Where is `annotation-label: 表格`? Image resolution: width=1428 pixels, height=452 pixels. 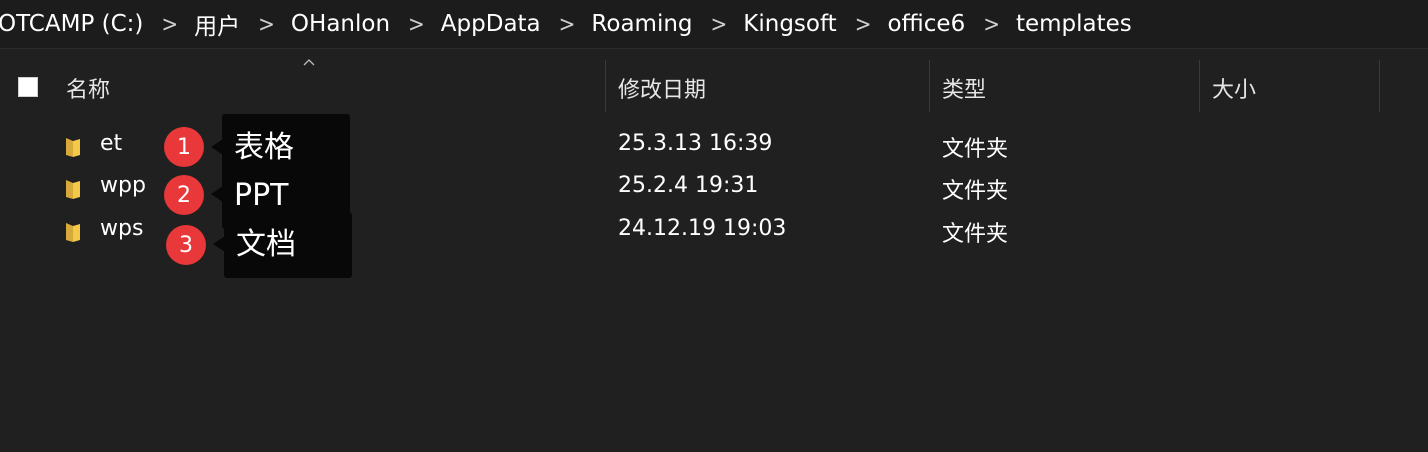
annotation-label: 表格 is located at coordinates (264, 147).